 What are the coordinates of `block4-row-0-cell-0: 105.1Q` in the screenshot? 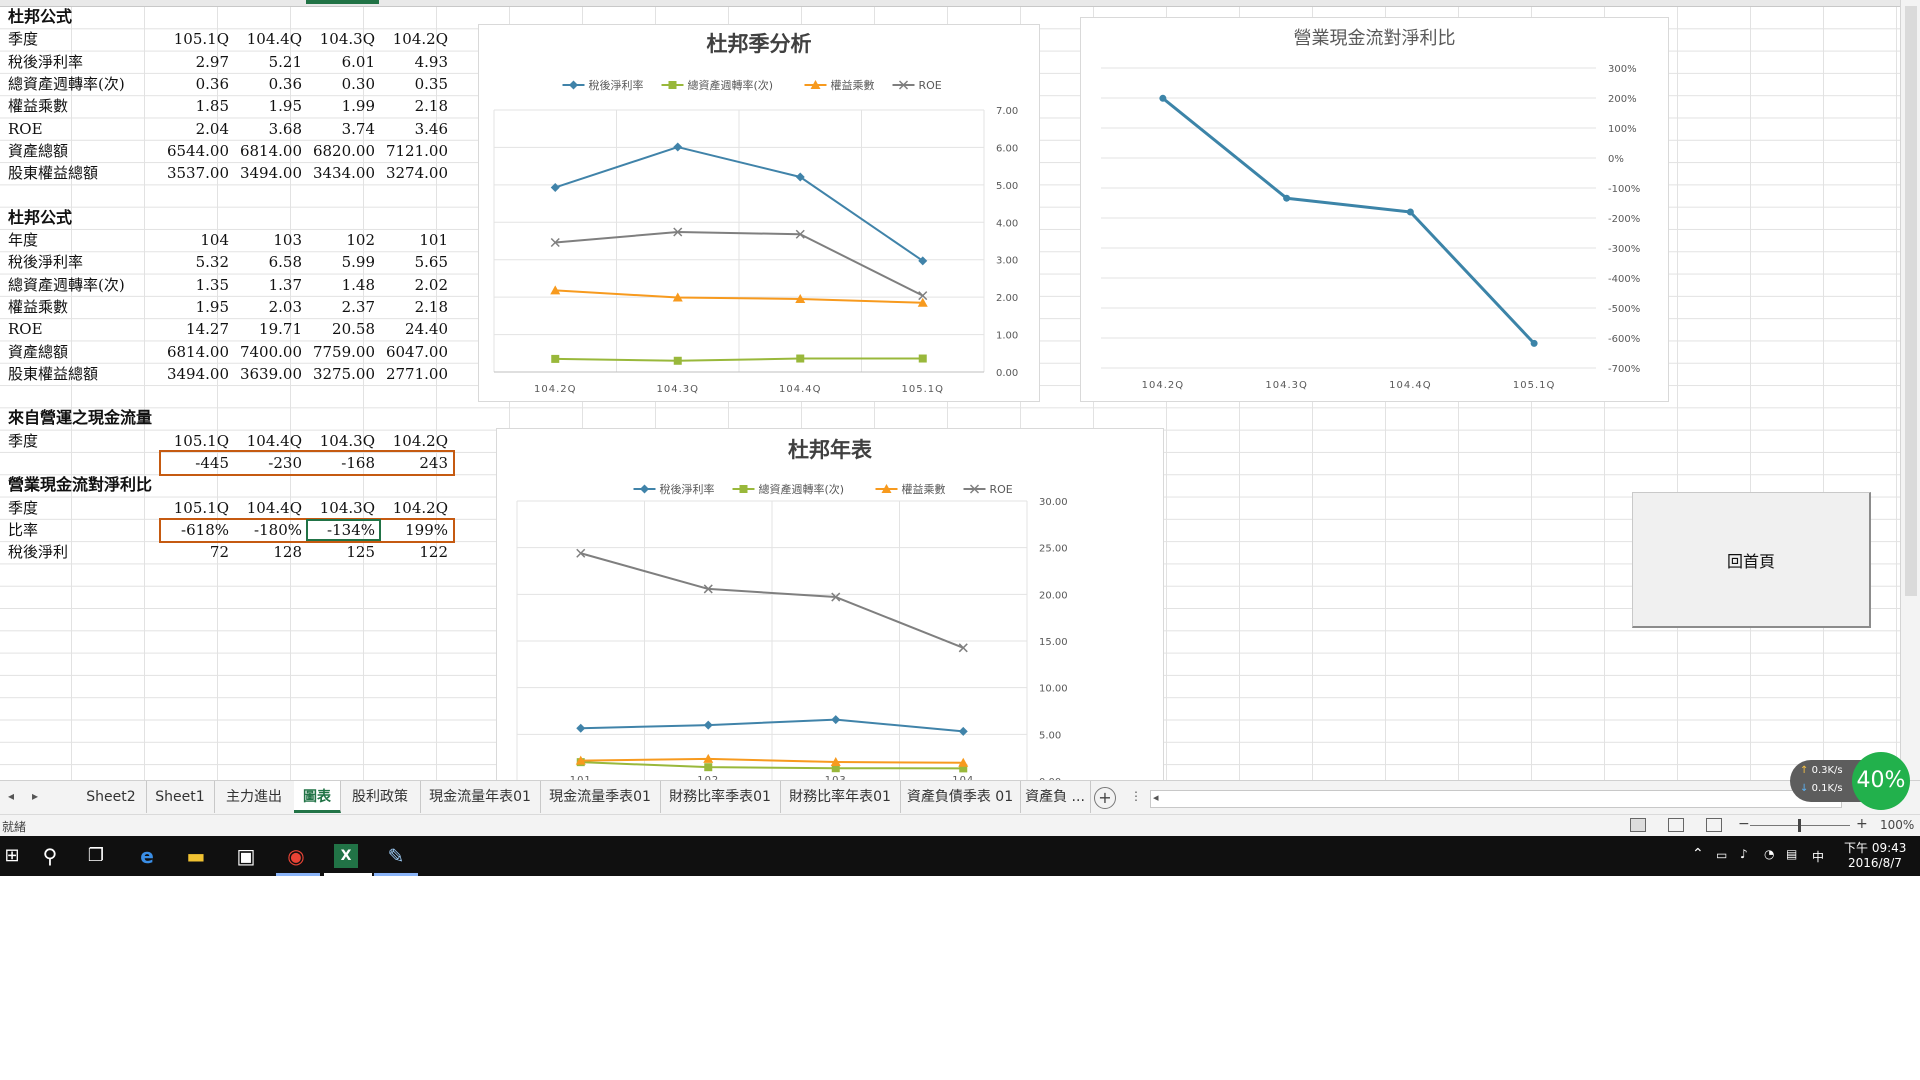 It's located at (196, 508).